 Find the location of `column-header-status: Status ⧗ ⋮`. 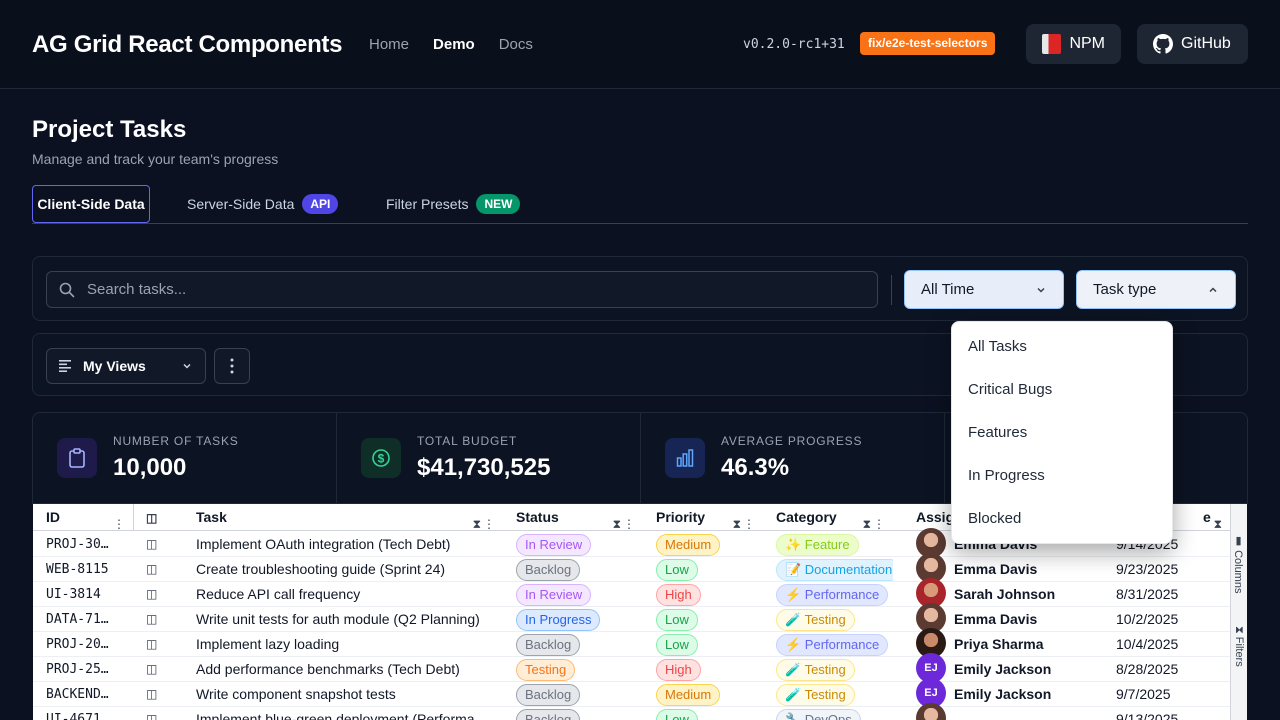

column-header-status: Status ⧗ ⋮ is located at coordinates (573, 517).